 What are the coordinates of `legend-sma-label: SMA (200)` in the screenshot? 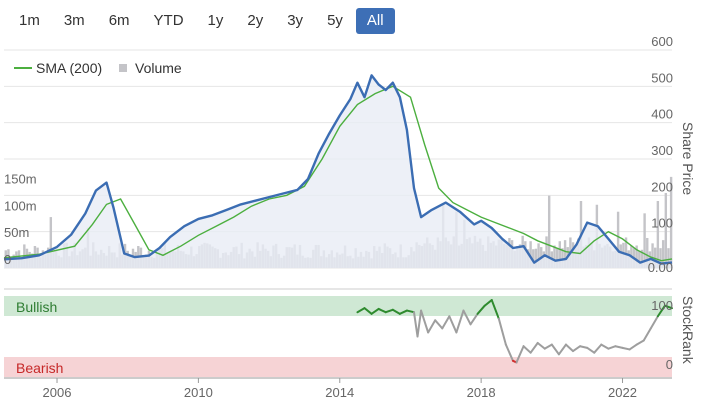 It's located at (69, 68).